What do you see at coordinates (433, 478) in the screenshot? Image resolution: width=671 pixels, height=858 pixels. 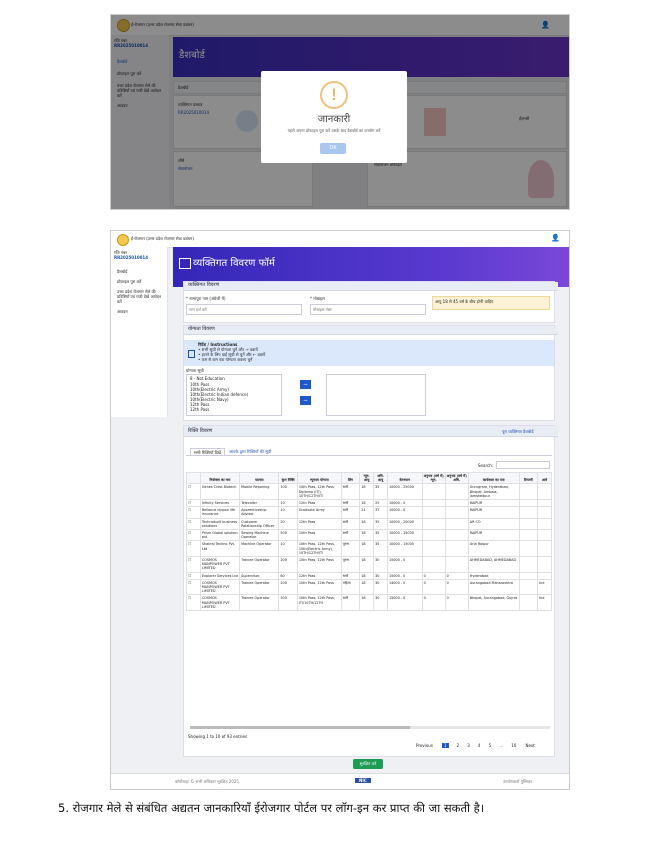 I see `column-header: अनुभव (वर्ष में) न्यून.` at bounding box center [433, 478].